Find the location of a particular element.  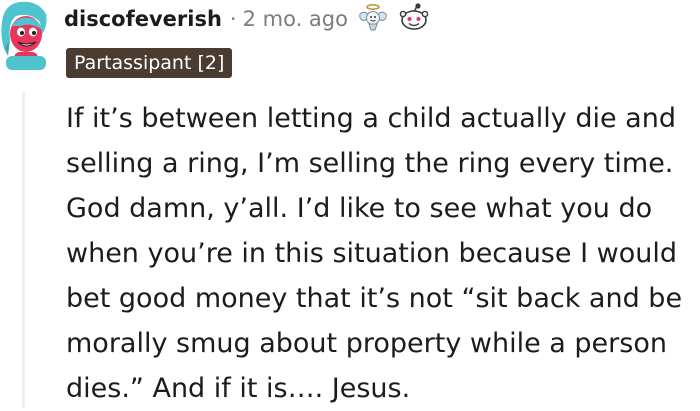

angel-wings-award-icon is located at coordinates (373, 19).